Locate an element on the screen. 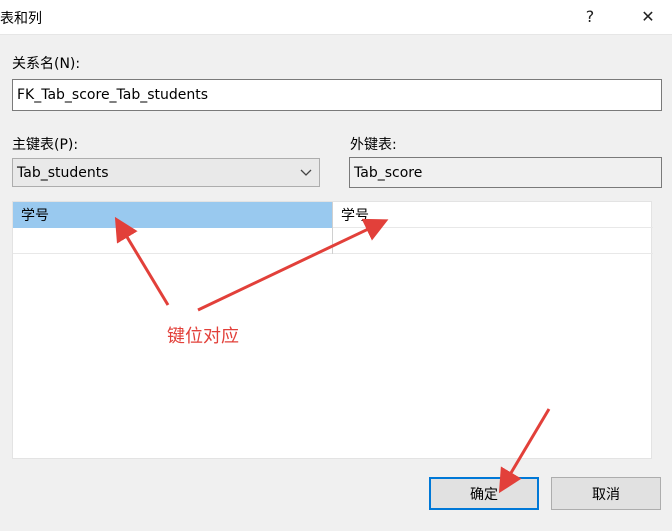  close-icon: ✕ is located at coordinates (648, 16).